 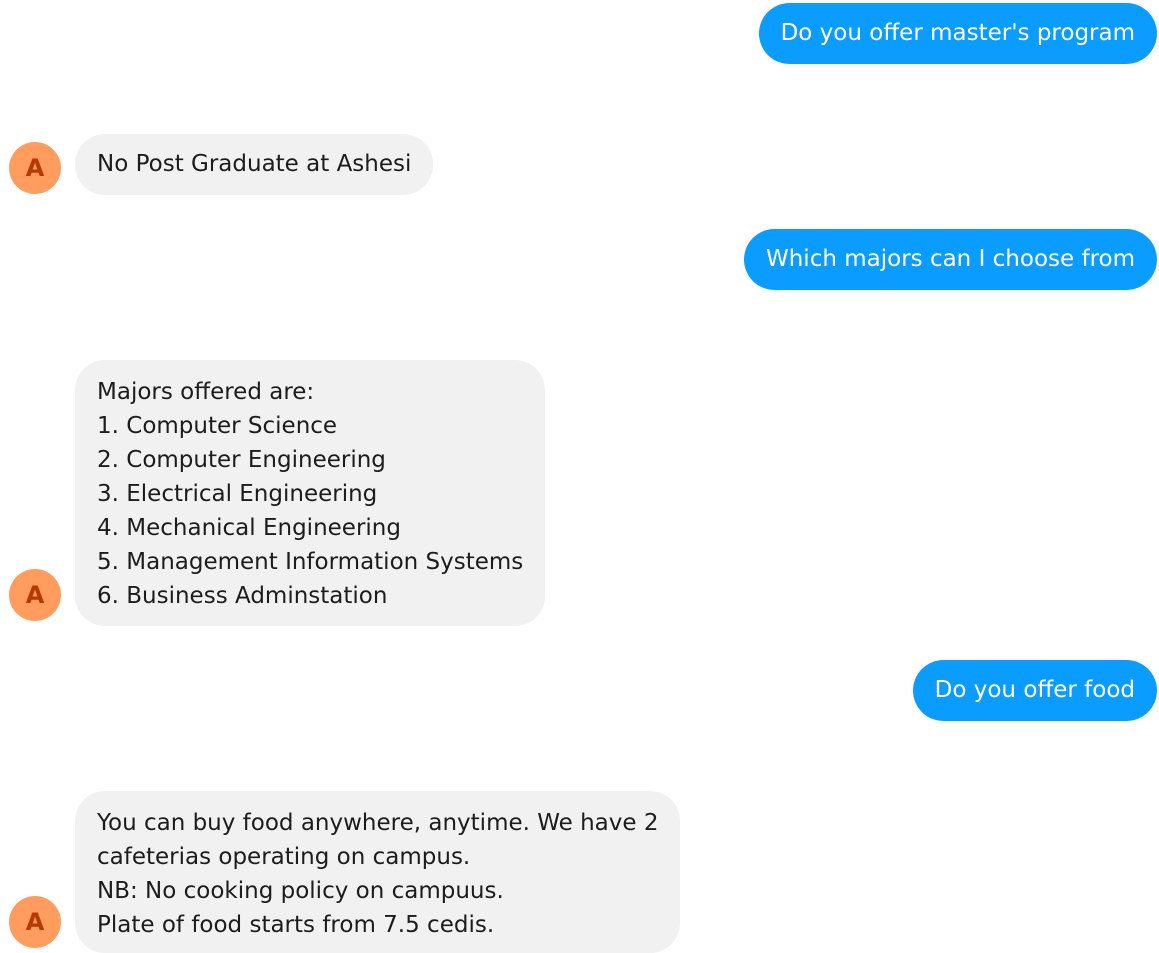 What do you see at coordinates (242, 596) in the screenshot?
I see `message-text: 6. Business Adminstation` at bounding box center [242, 596].